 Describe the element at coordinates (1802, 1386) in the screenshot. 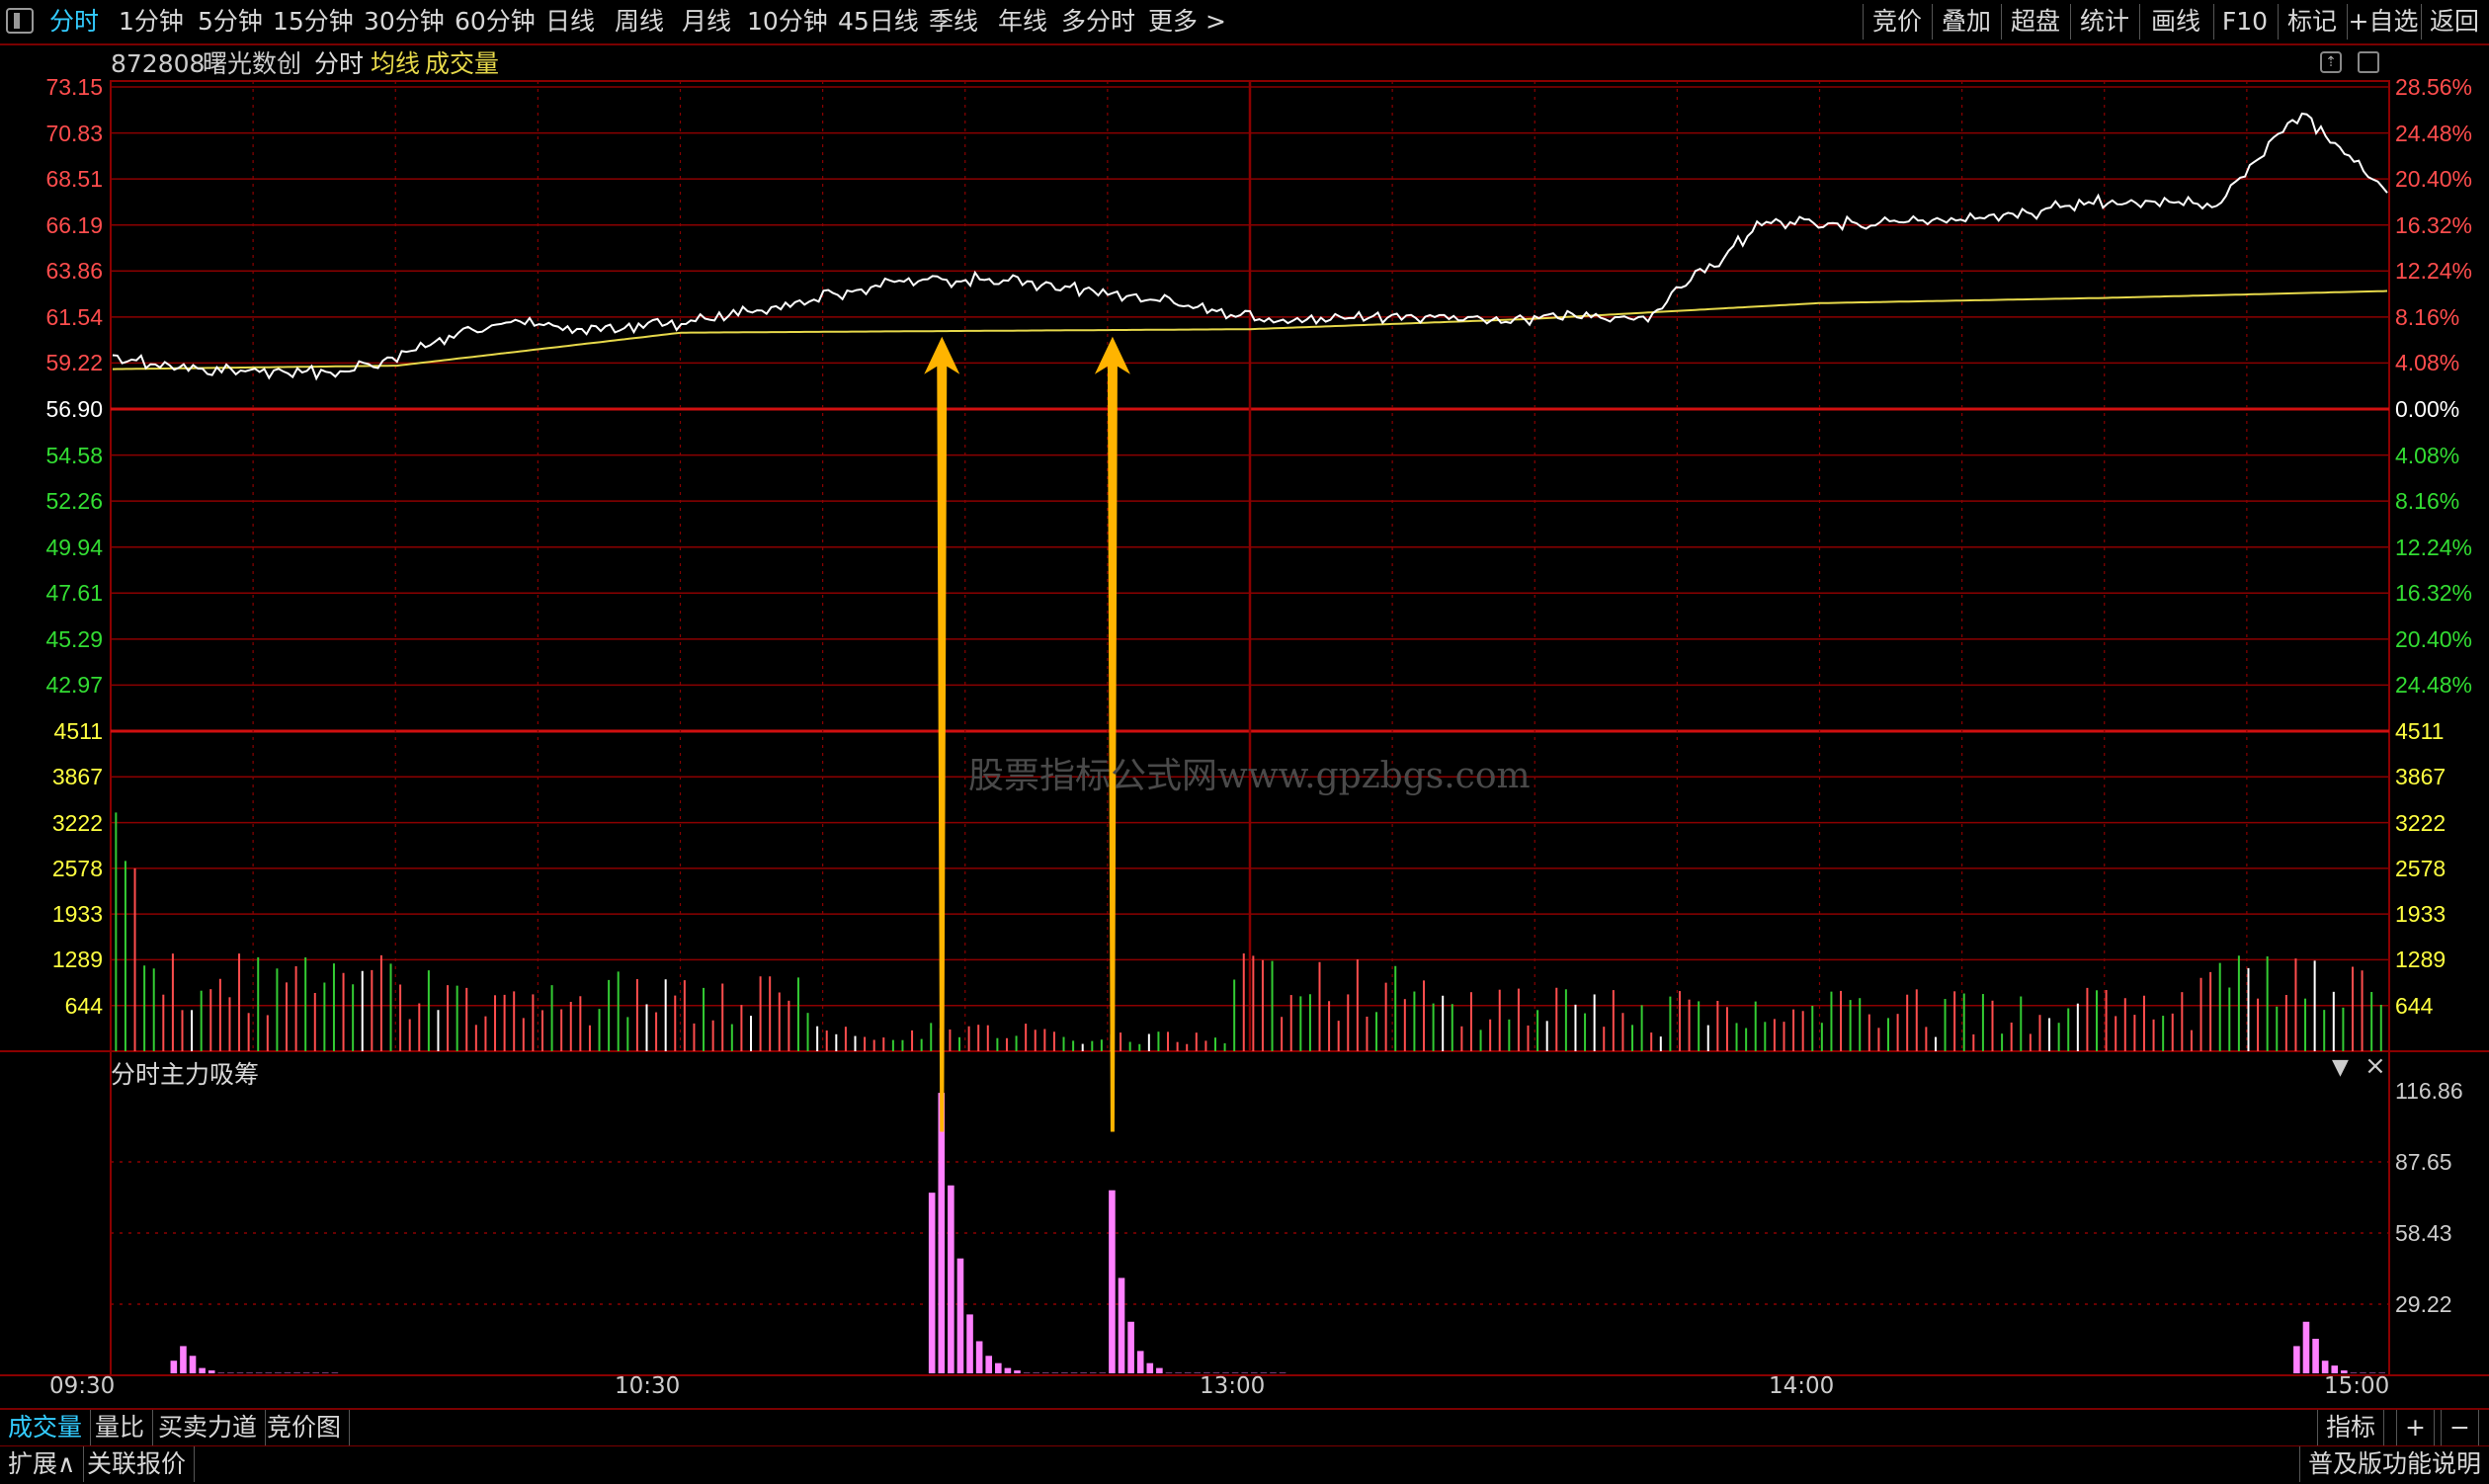

I see `time-label: 14:00` at that location.